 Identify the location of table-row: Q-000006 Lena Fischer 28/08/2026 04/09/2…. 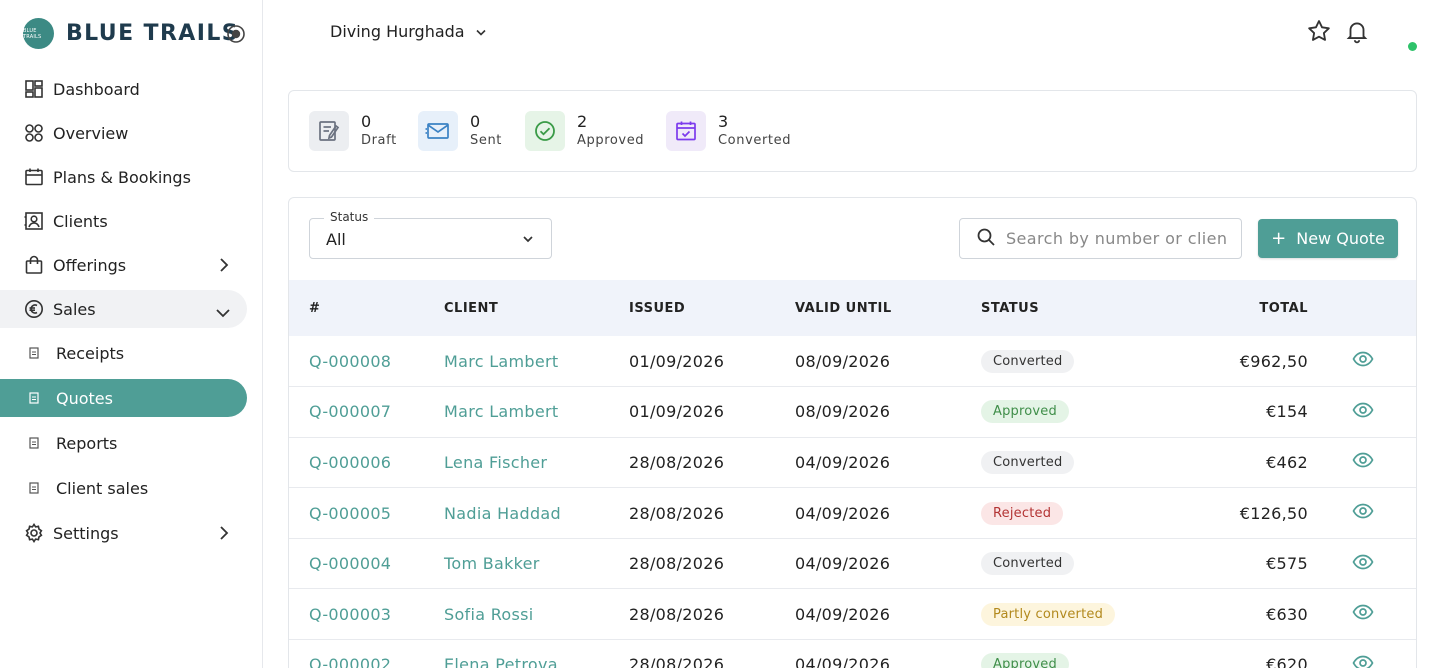
(852, 462).